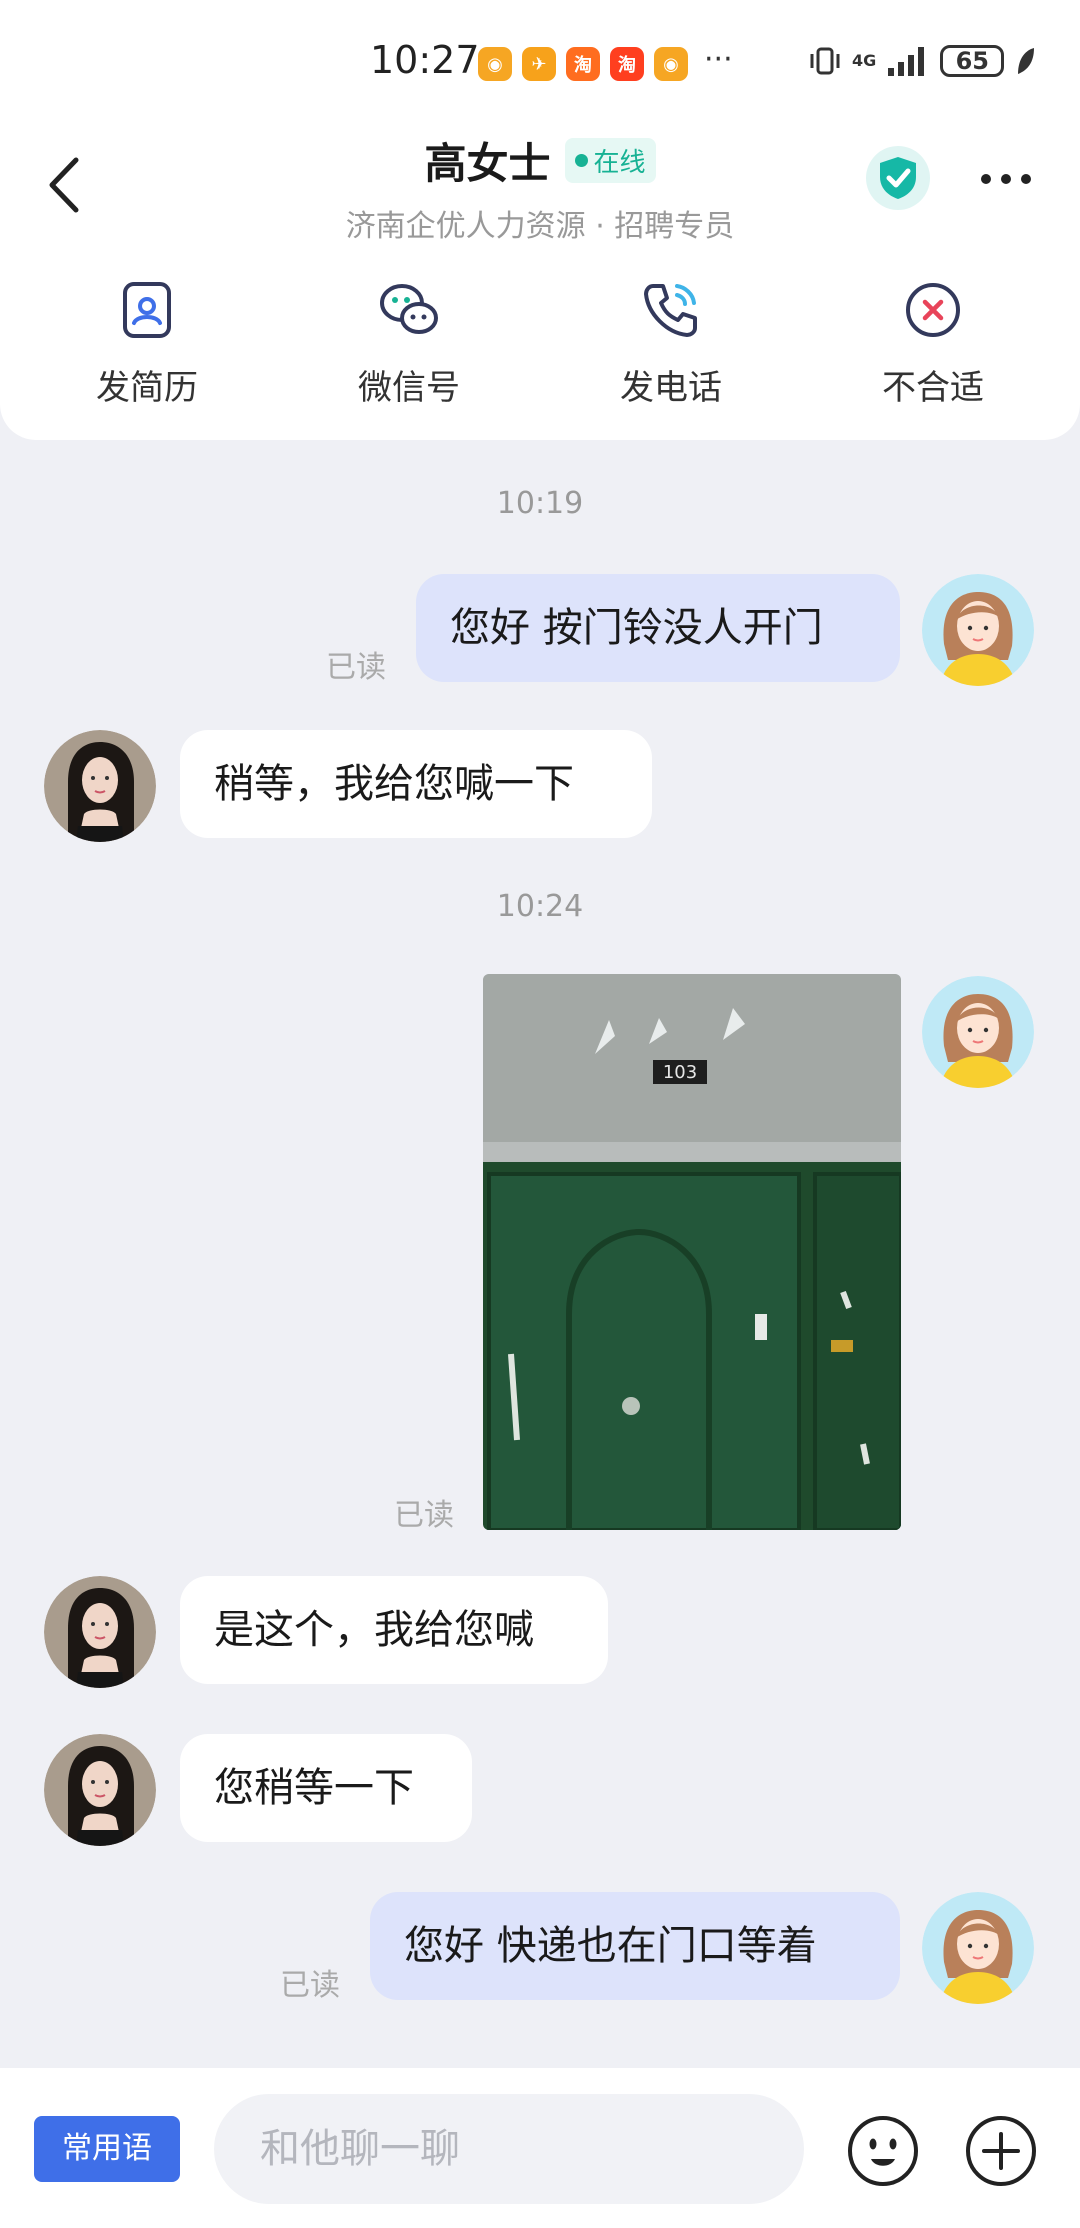 This screenshot has width=1080, height=2228. What do you see at coordinates (326, 1788) in the screenshot?
I see `recruiter-message-bubble: 您稍等一下` at bounding box center [326, 1788].